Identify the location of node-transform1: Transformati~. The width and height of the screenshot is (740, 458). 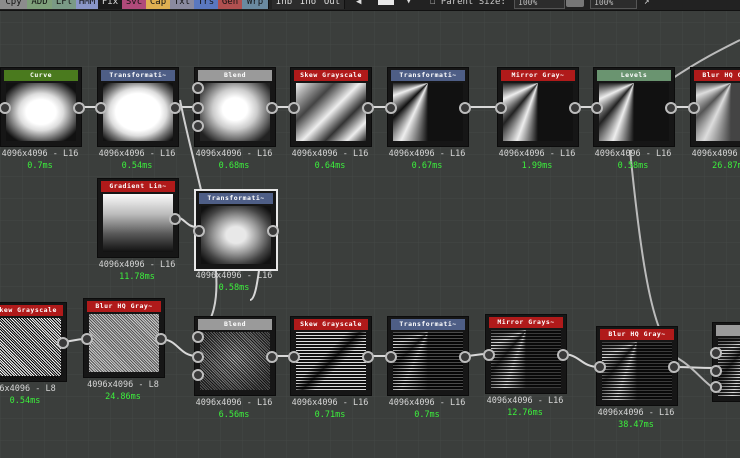
(138, 107).